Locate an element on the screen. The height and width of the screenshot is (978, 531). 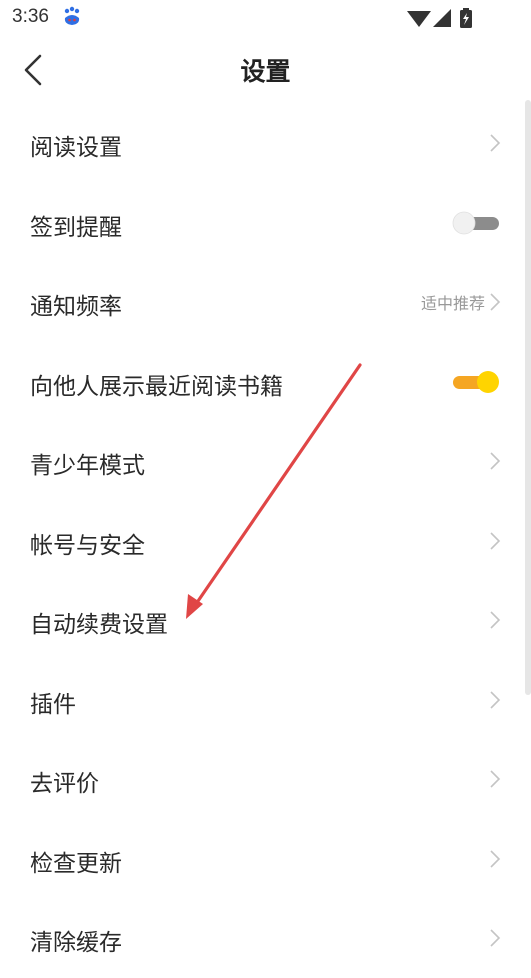
setting-checkin-reminder: 签到提醒 is located at coordinates (265, 223).